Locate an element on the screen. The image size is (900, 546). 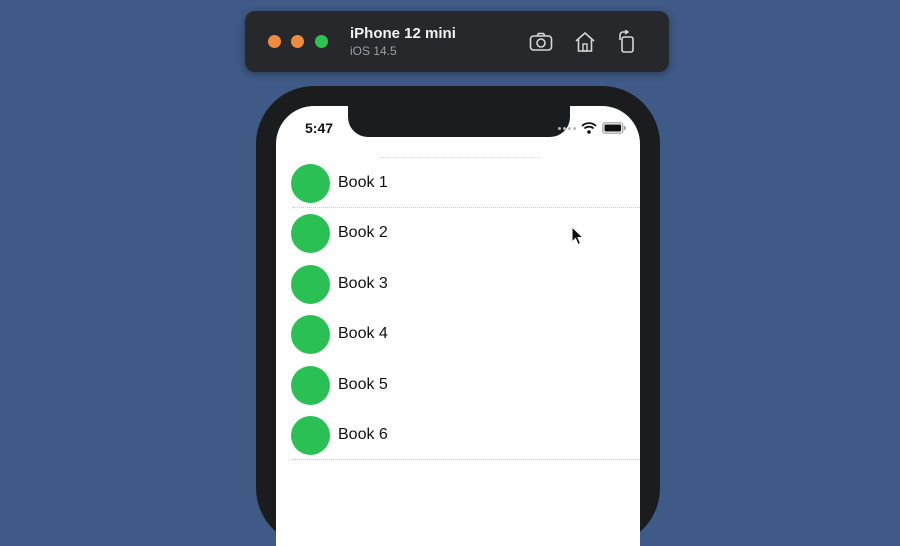
screenshot-button is located at coordinates (541, 42).